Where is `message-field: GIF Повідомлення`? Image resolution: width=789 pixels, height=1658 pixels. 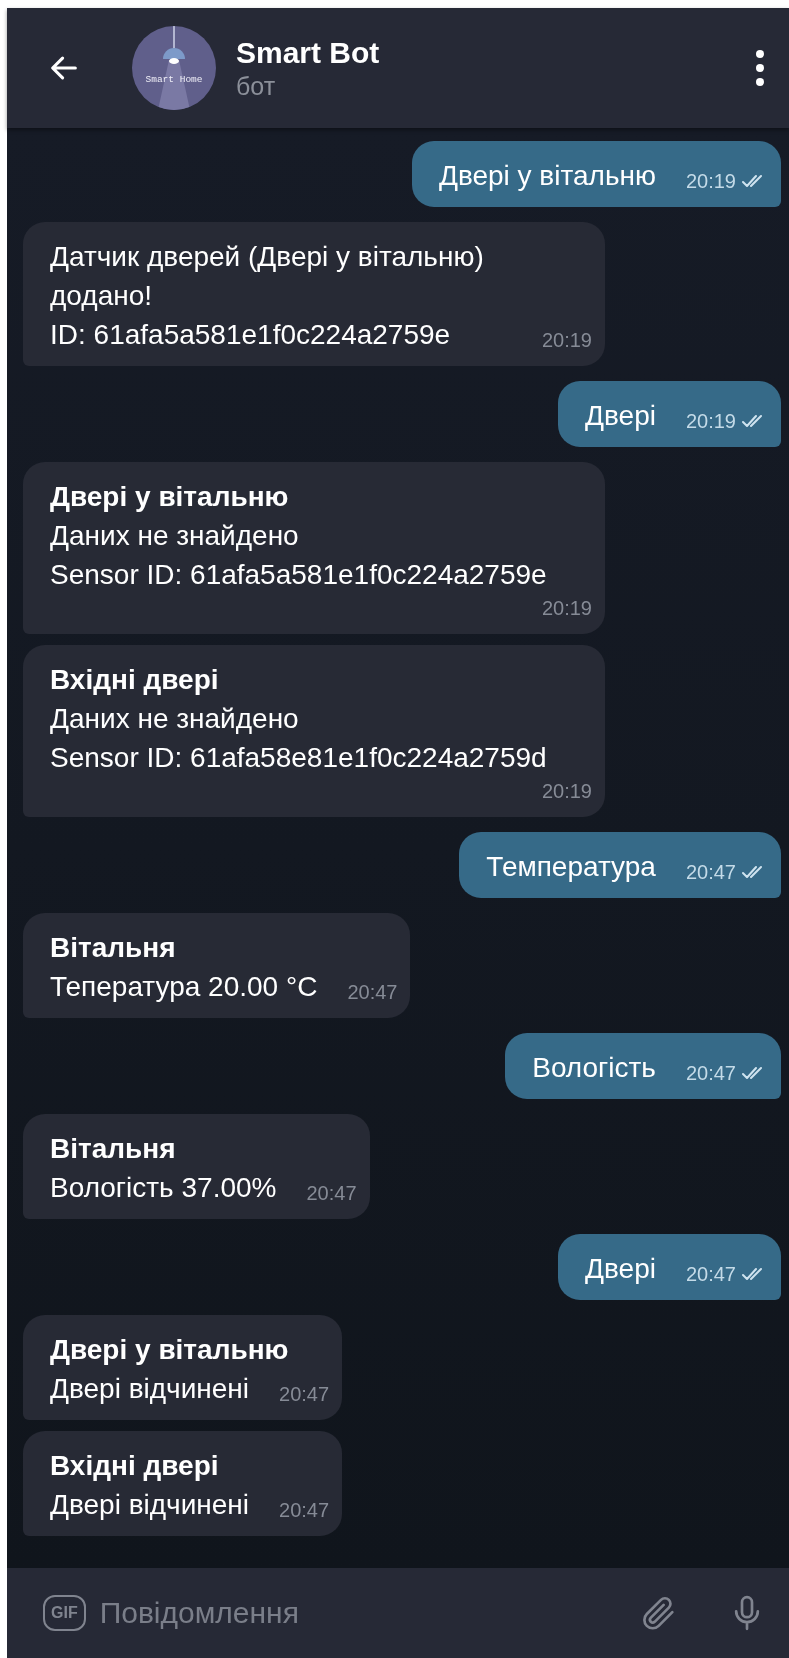 message-field: GIF Повідомлення is located at coordinates (398, 1613).